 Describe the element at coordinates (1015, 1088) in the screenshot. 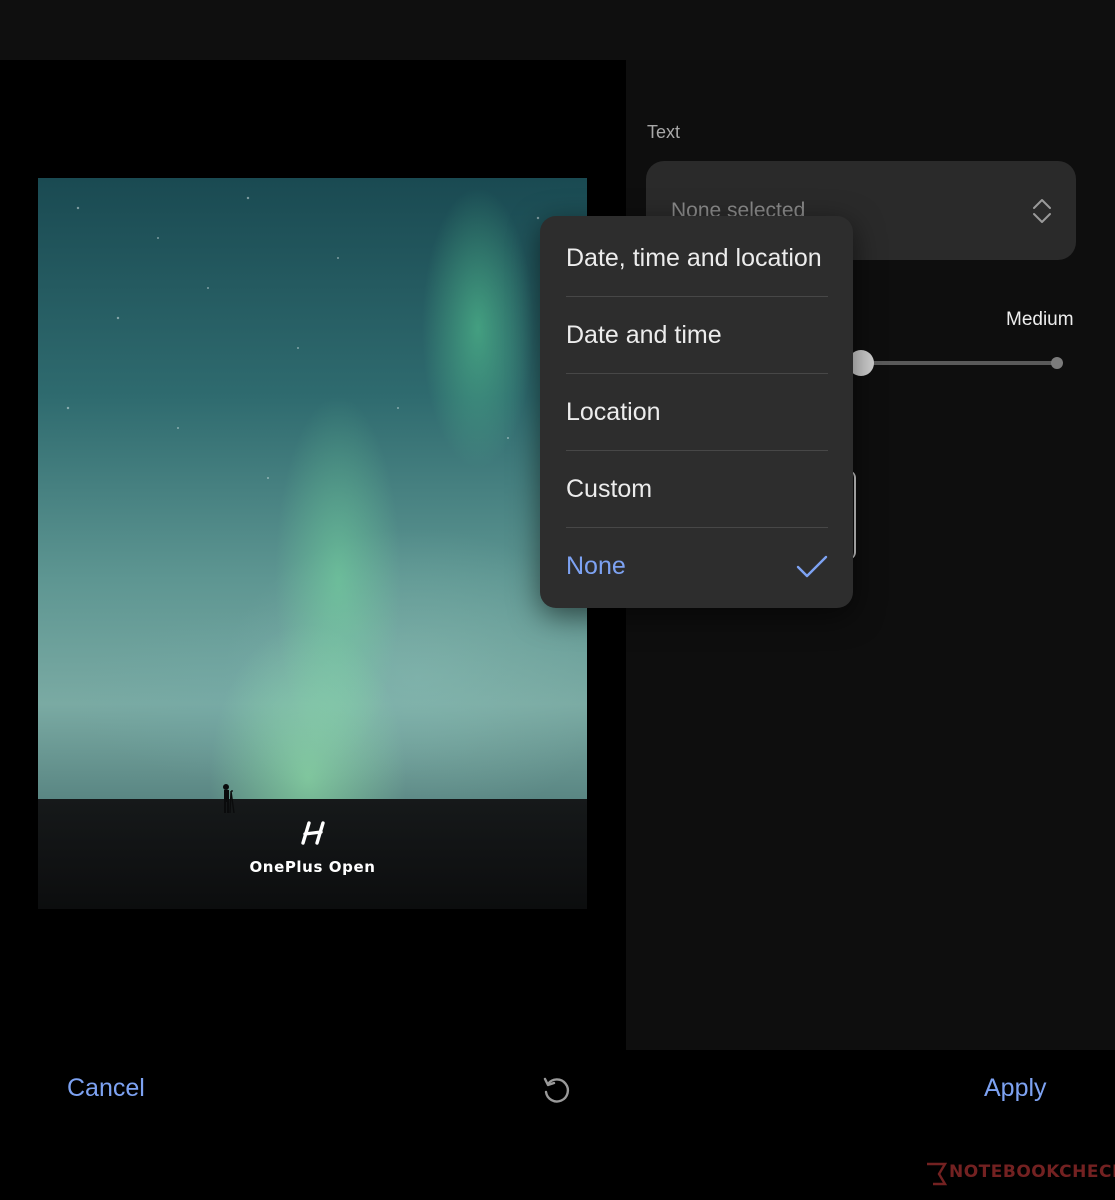

I see `apply-button: Apply` at that location.